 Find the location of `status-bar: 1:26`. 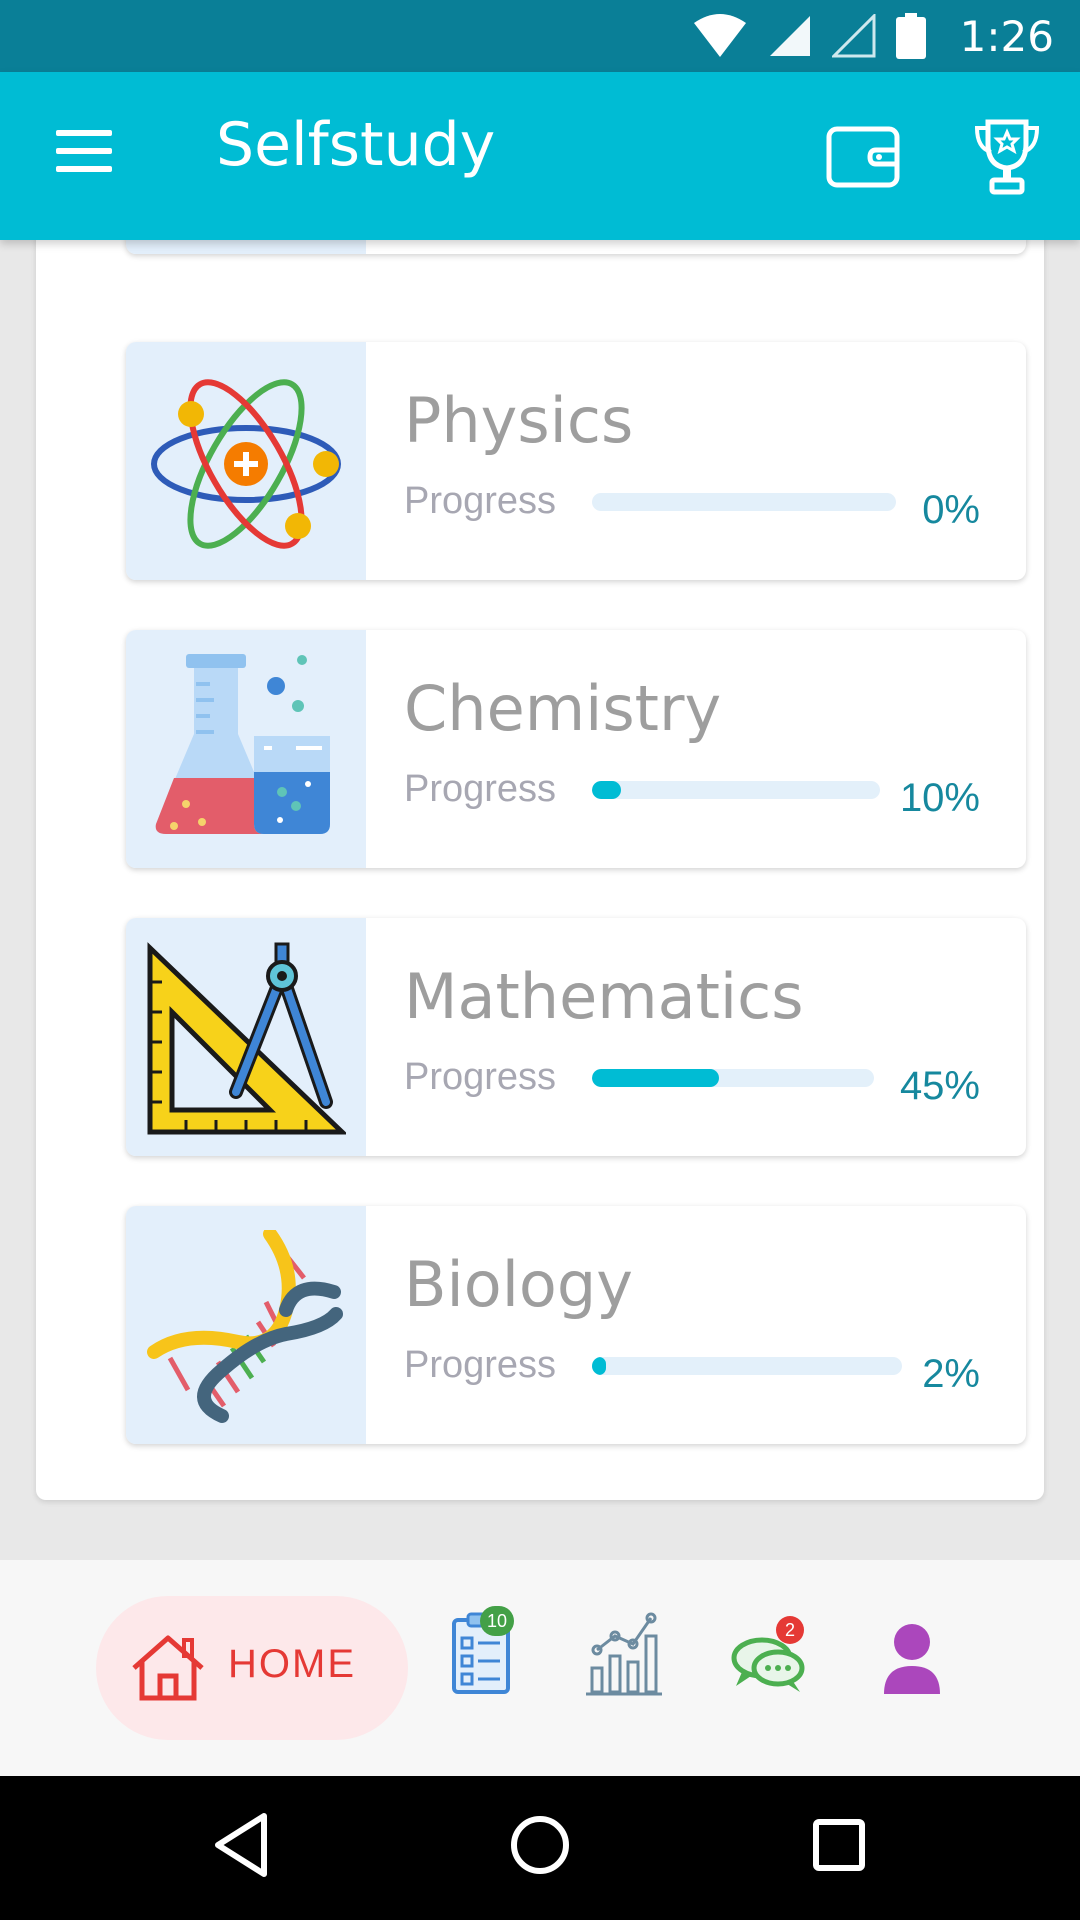

status-bar: 1:26 is located at coordinates (540, 36).